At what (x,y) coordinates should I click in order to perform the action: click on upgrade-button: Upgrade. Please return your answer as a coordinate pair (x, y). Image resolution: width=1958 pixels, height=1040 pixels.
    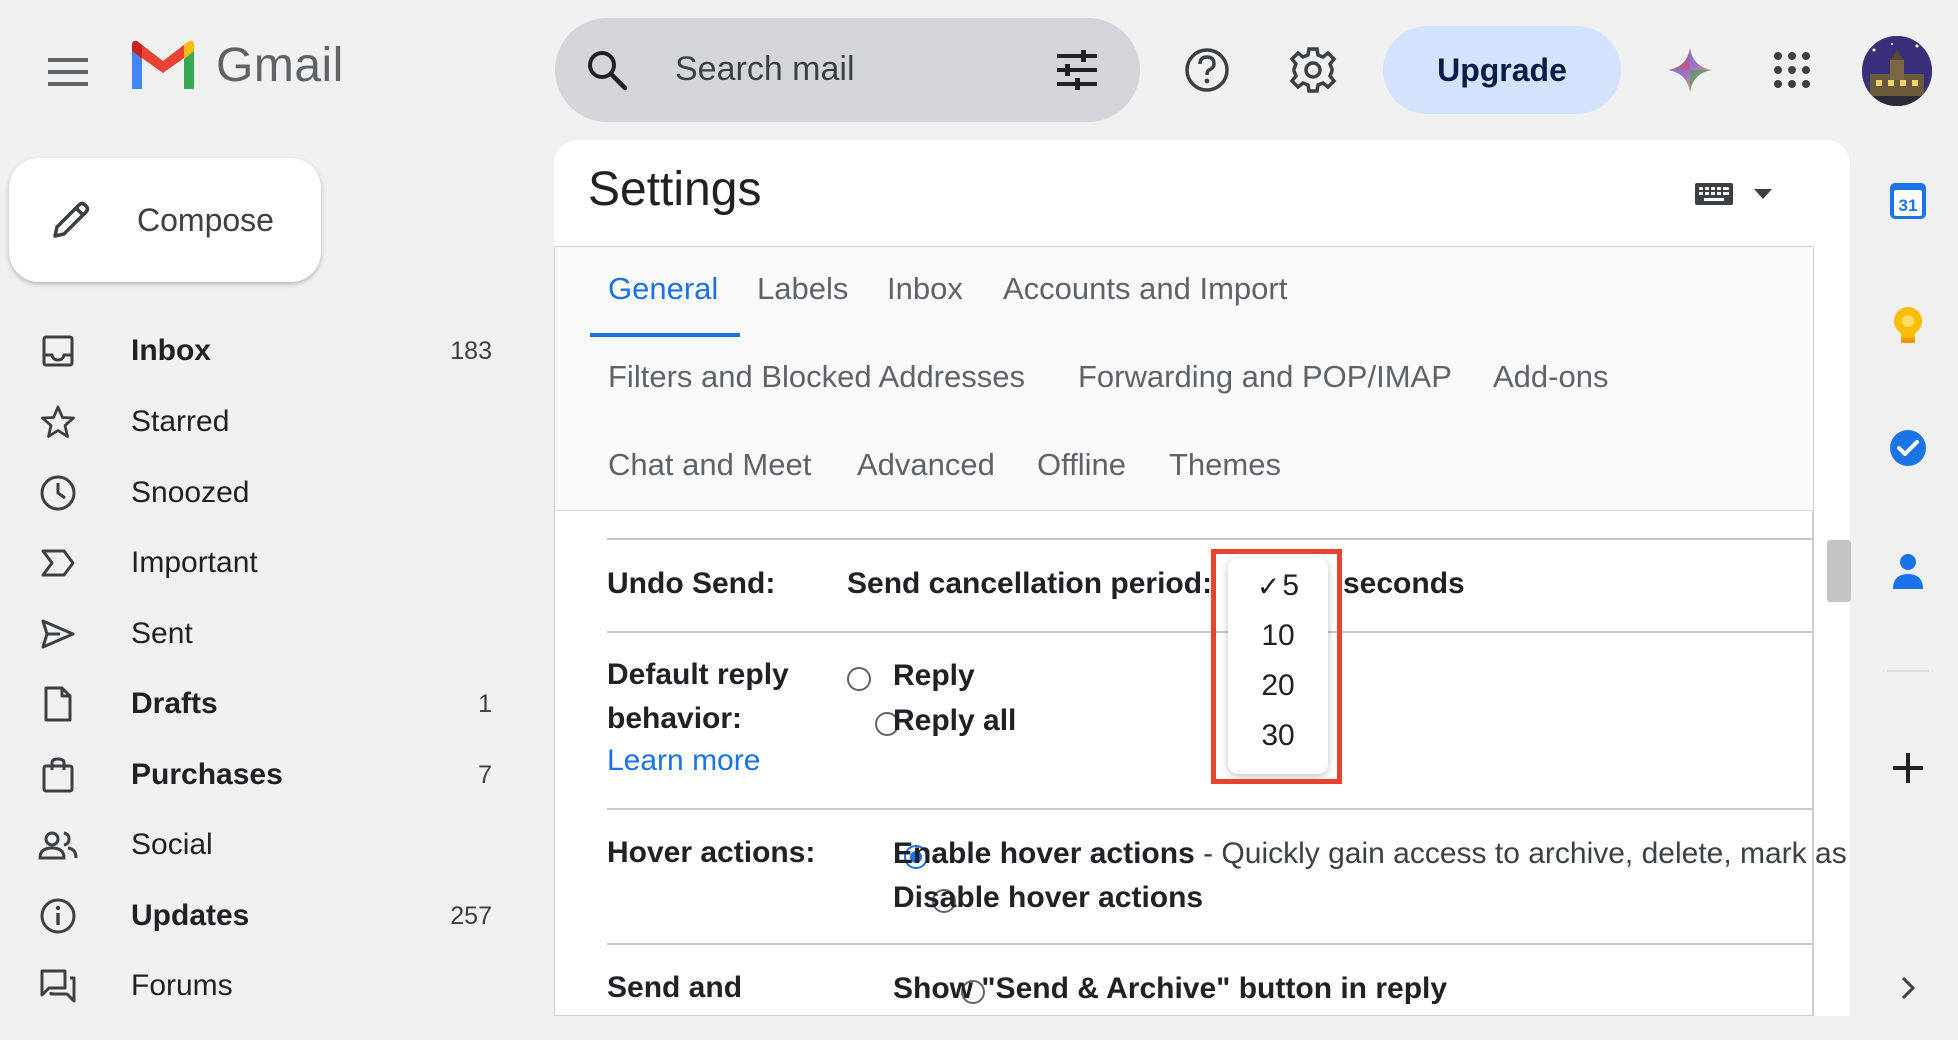
    Looking at the image, I should click on (1502, 70).